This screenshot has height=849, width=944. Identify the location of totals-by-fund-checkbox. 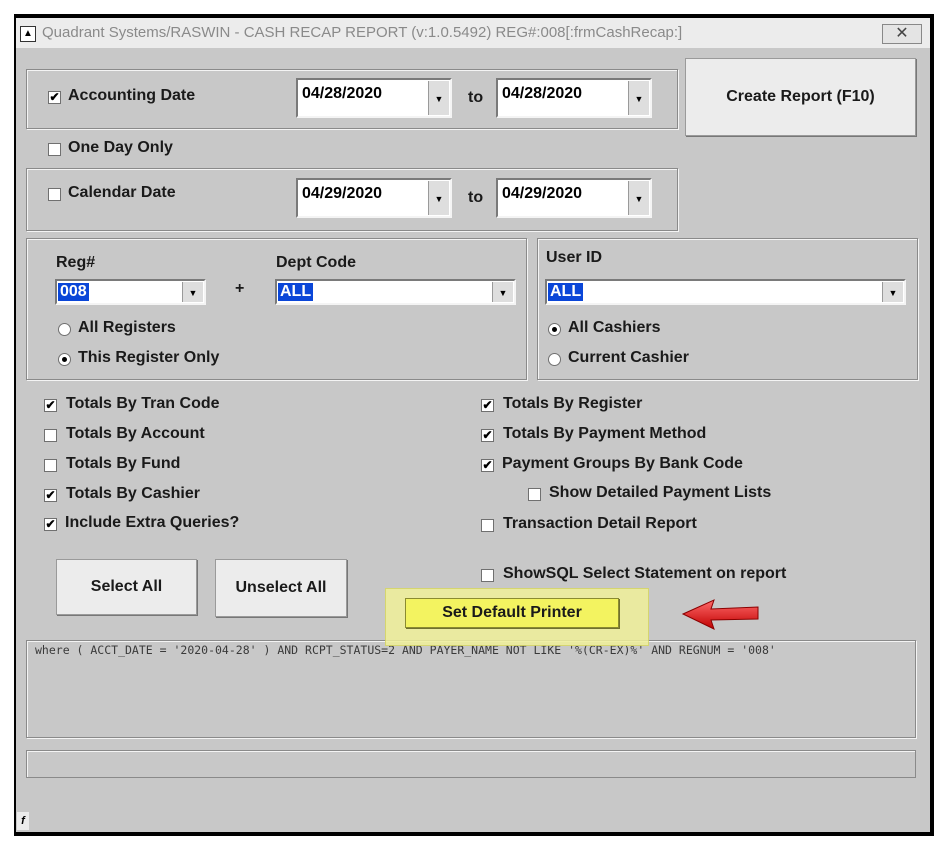
(50, 465).